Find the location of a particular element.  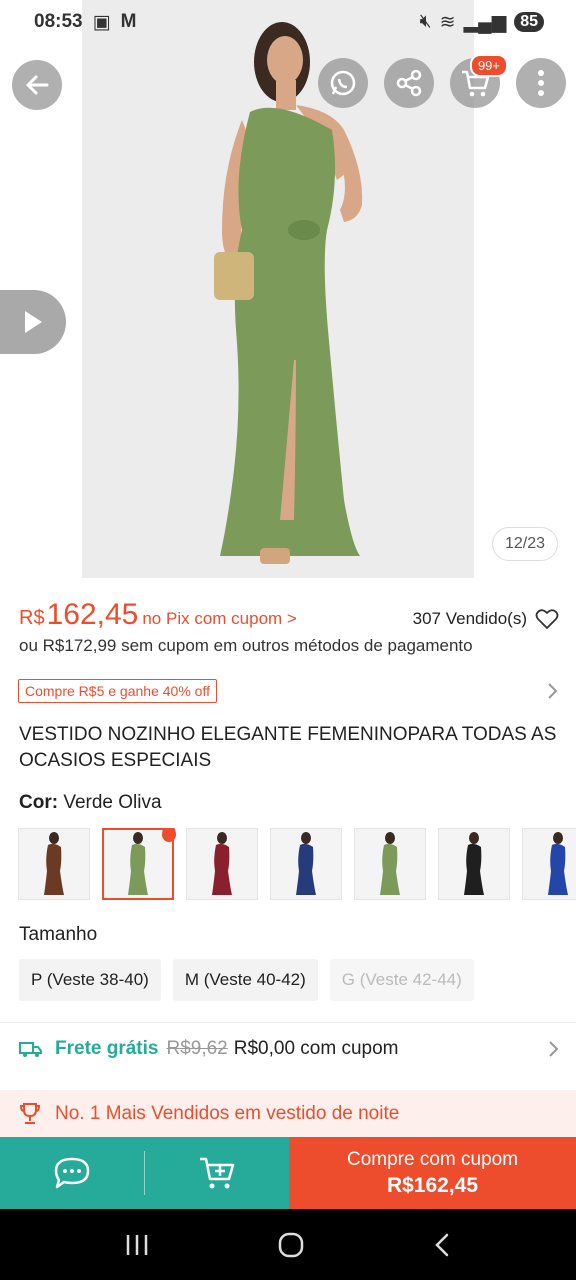

play-icon is located at coordinates (33, 322).